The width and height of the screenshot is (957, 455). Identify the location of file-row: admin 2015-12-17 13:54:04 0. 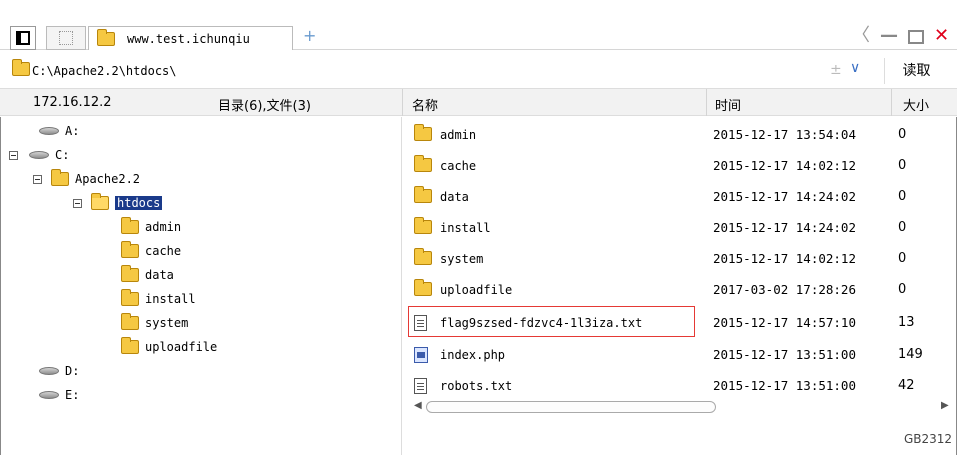
(679, 134).